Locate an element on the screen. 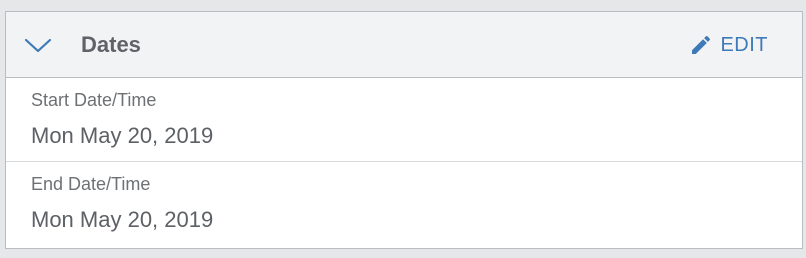 The image size is (806, 258). edit-button-label: EDIT is located at coordinates (744, 45).